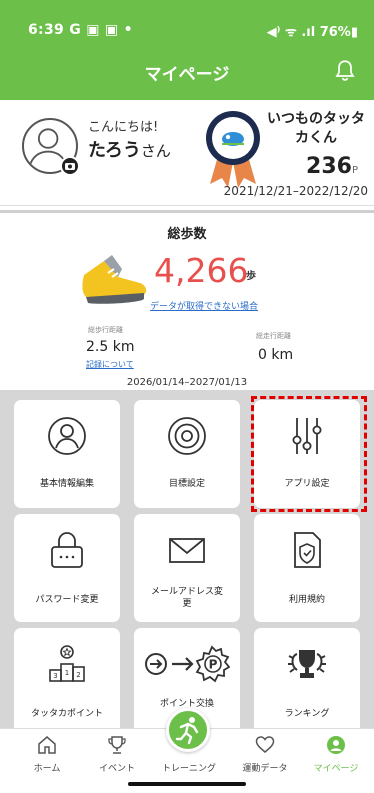 This screenshot has height=793, width=374. Describe the element at coordinates (129, 150) in the screenshot. I see `user-name: たろうさん` at that location.